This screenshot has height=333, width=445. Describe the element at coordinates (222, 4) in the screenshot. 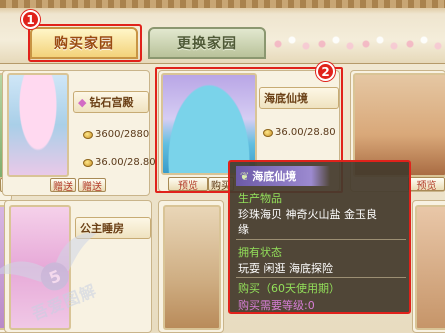

I see `banner-scallop-border` at that location.